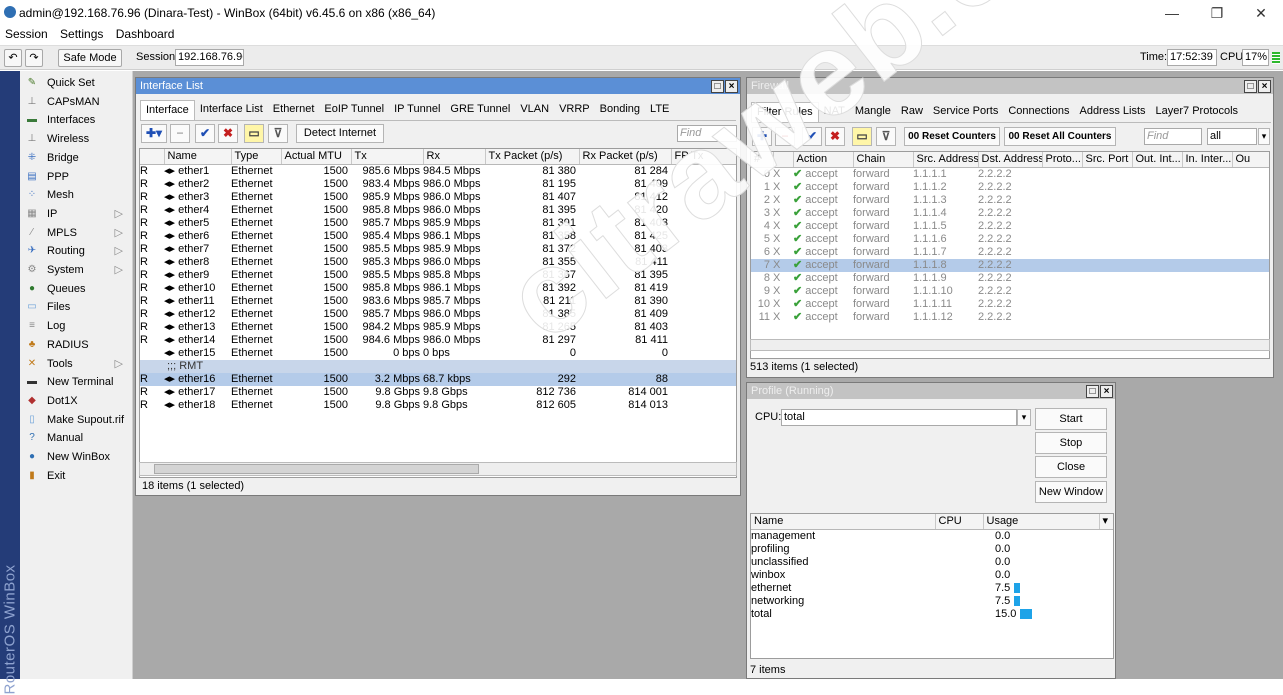 This screenshot has height=695, width=1283. I want to click on table-row: 4 X ✔ accept forward 1.1.1.5 2.2.2.2, so click(1010, 226).